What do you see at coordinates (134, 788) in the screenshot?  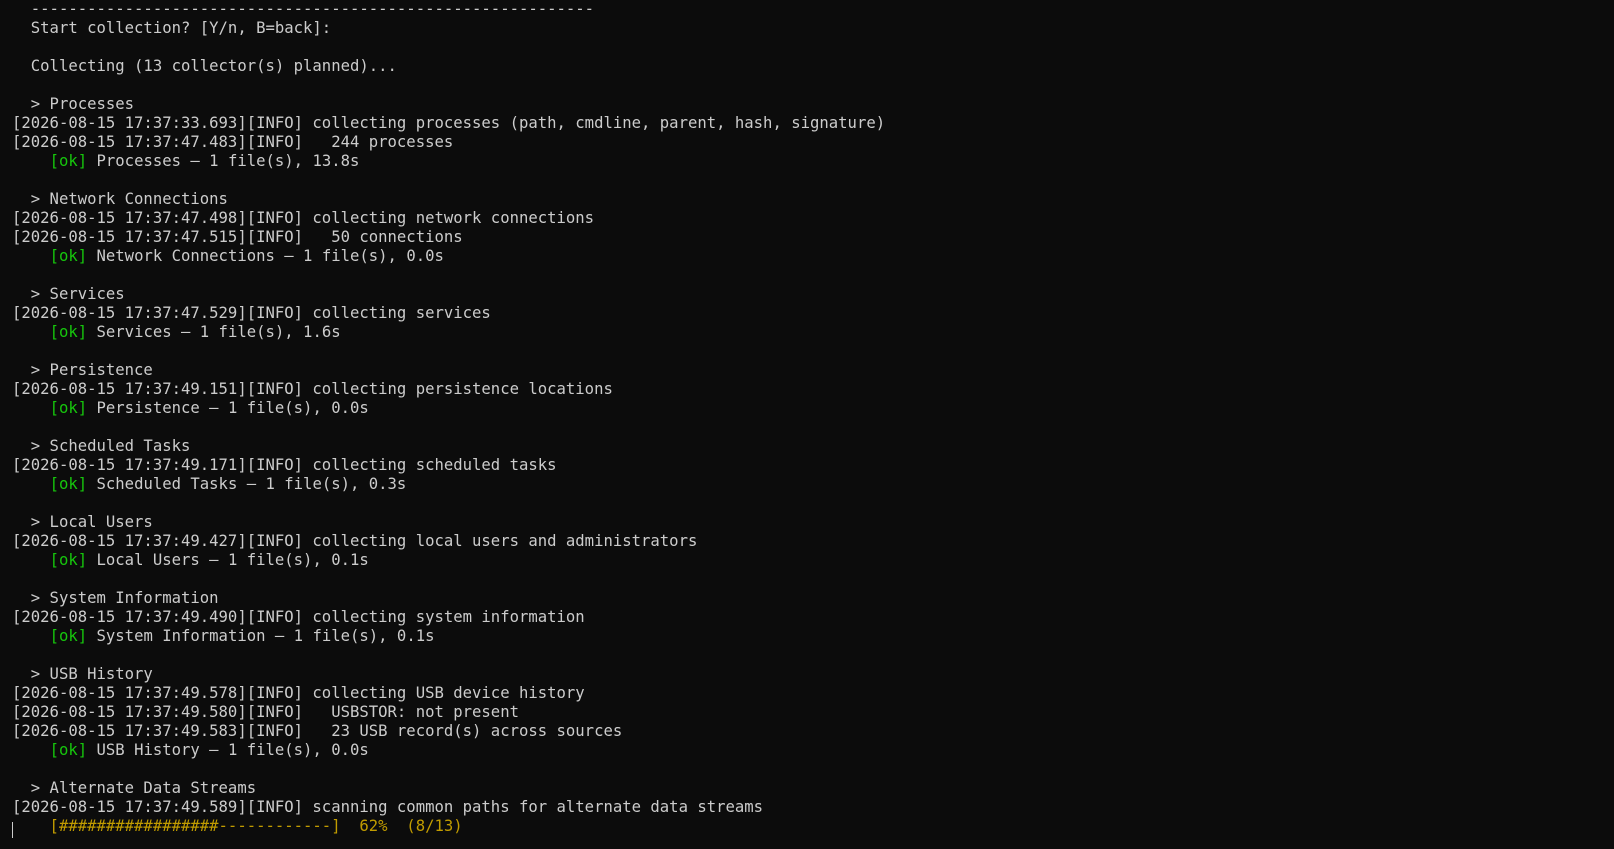 I see `section-header: > Alternate Data Streams` at bounding box center [134, 788].